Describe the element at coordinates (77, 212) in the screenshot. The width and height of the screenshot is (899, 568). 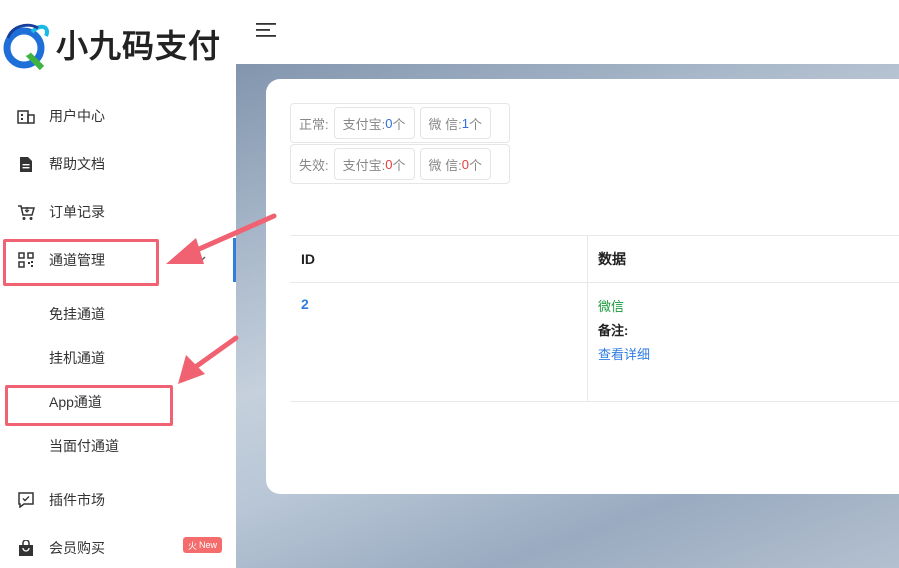
I see `sidebar-item-label: 订单记录` at that location.